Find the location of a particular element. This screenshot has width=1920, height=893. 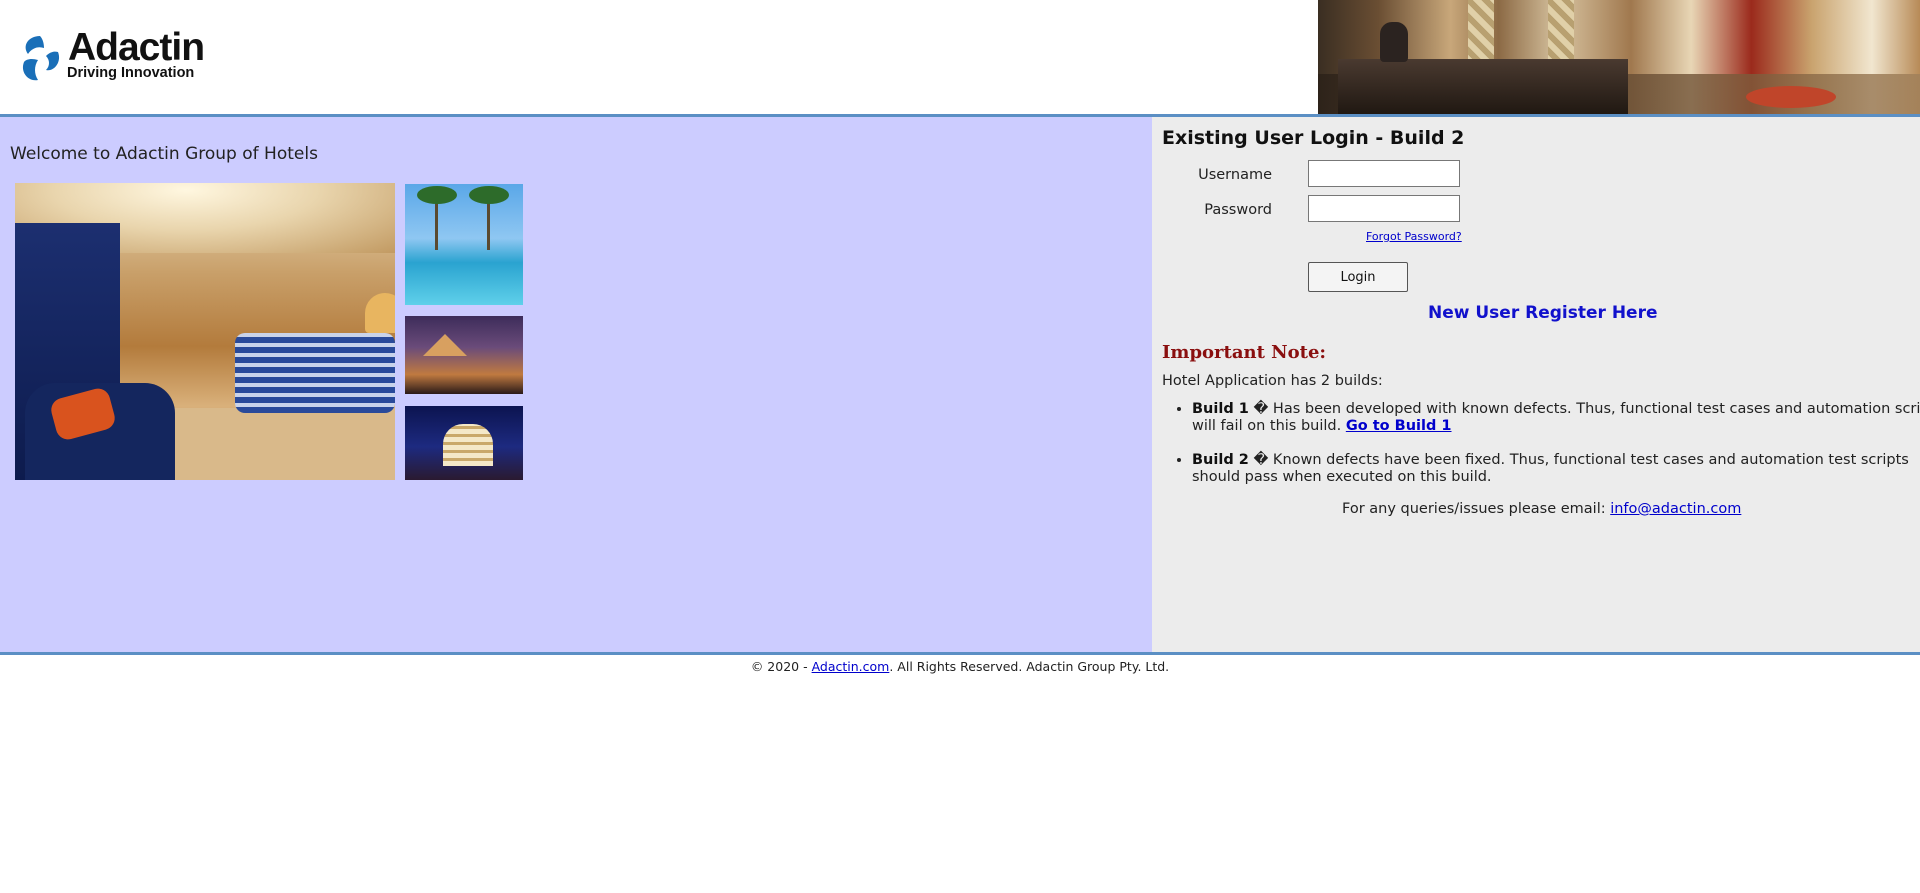

footer-copyright: © 2020 - is located at coordinates (781, 666).